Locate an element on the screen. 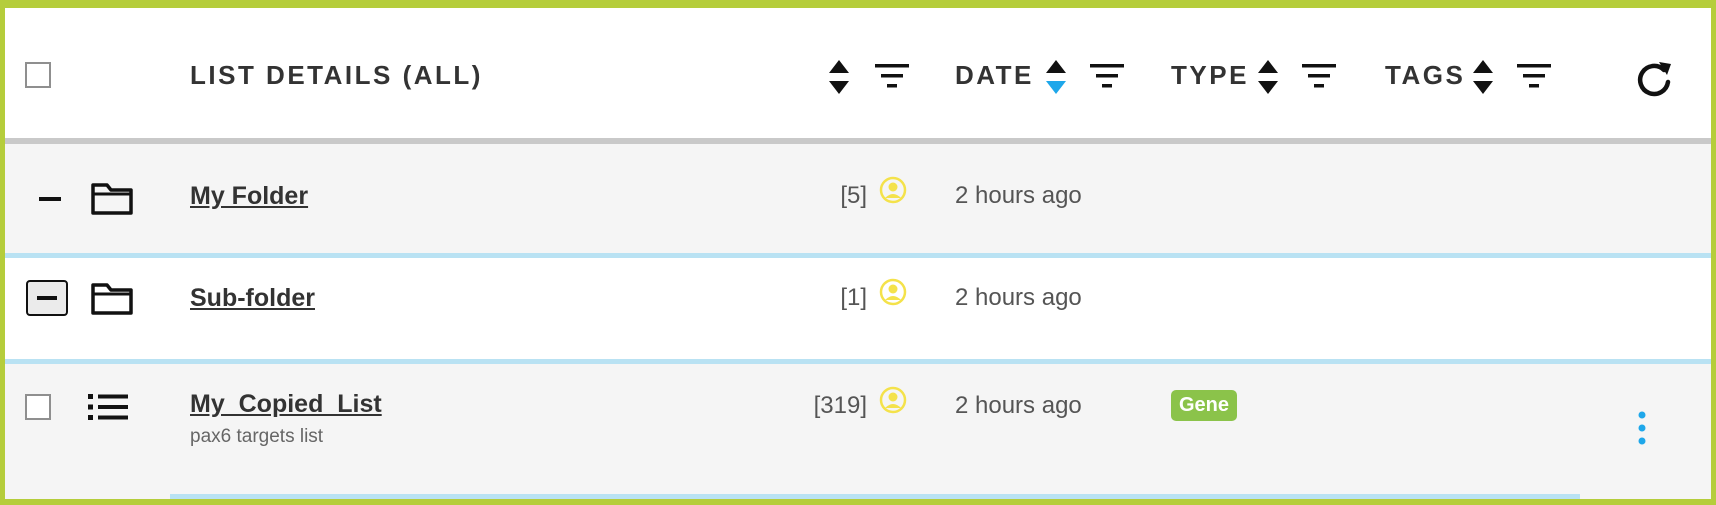  refresh-icon is located at coordinates (1654, 79).